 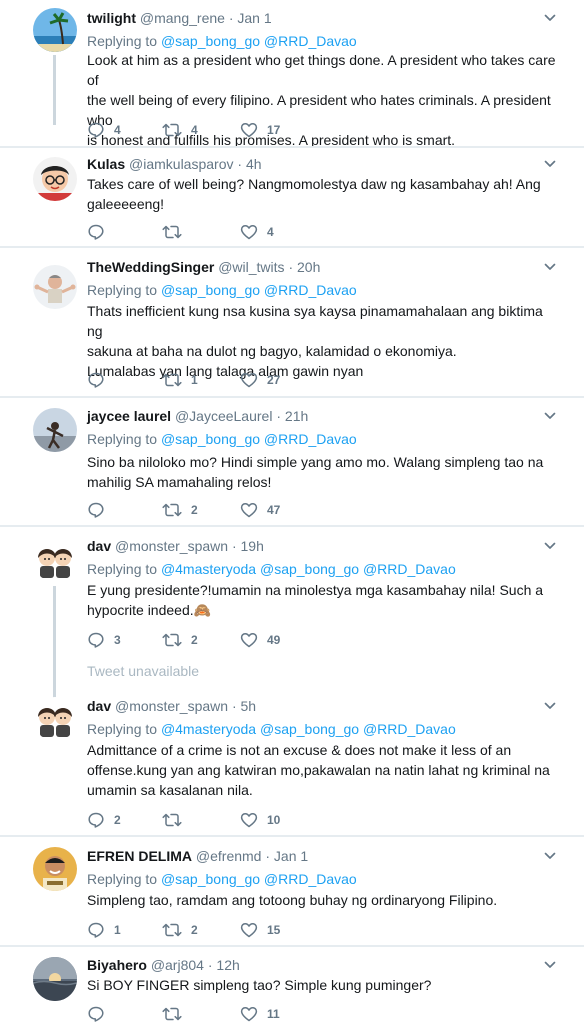 What do you see at coordinates (150, 267) in the screenshot?
I see `author-name: TheWeddingSinger` at bounding box center [150, 267].